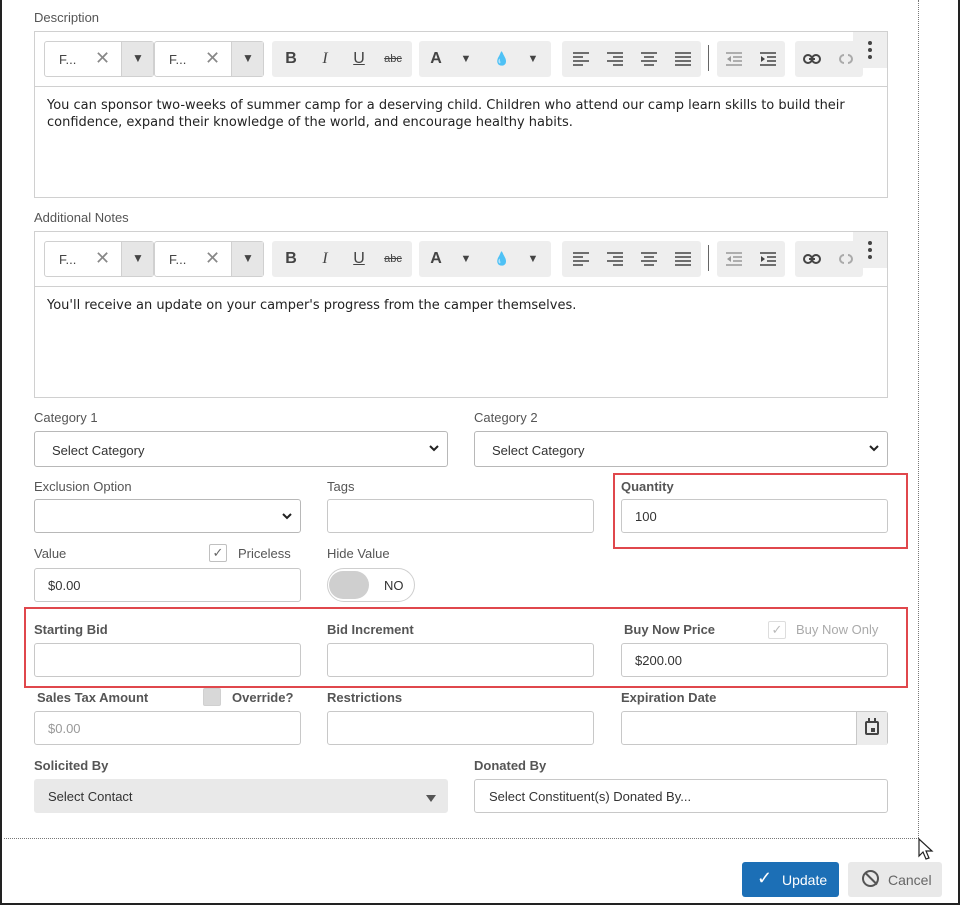 Image resolution: width=960 pixels, height=905 pixels. I want to click on cancel-button: Cancel, so click(895, 879).